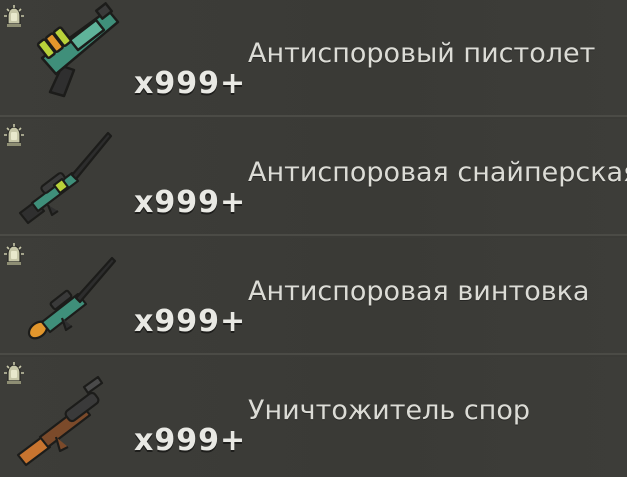 The height and width of the screenshot is (477, 627). Describe the element at coordinates (437, 172) in the screenshot. I see `item-name: Антиспоровая снайперская` at that location.